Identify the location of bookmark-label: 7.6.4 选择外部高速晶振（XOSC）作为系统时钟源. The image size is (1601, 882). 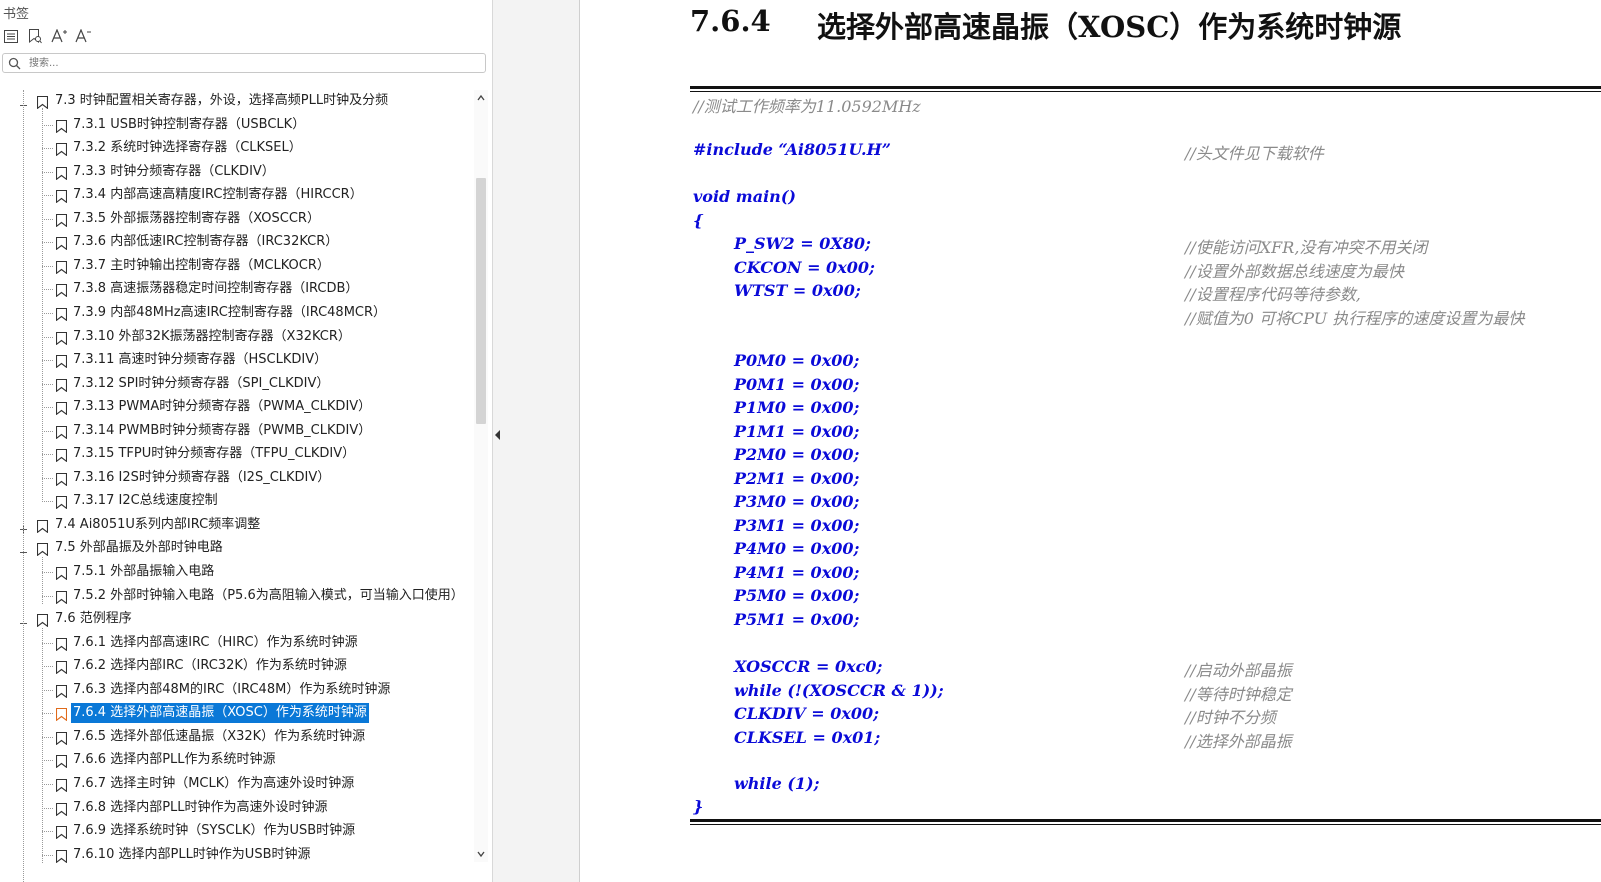
(220, 713).